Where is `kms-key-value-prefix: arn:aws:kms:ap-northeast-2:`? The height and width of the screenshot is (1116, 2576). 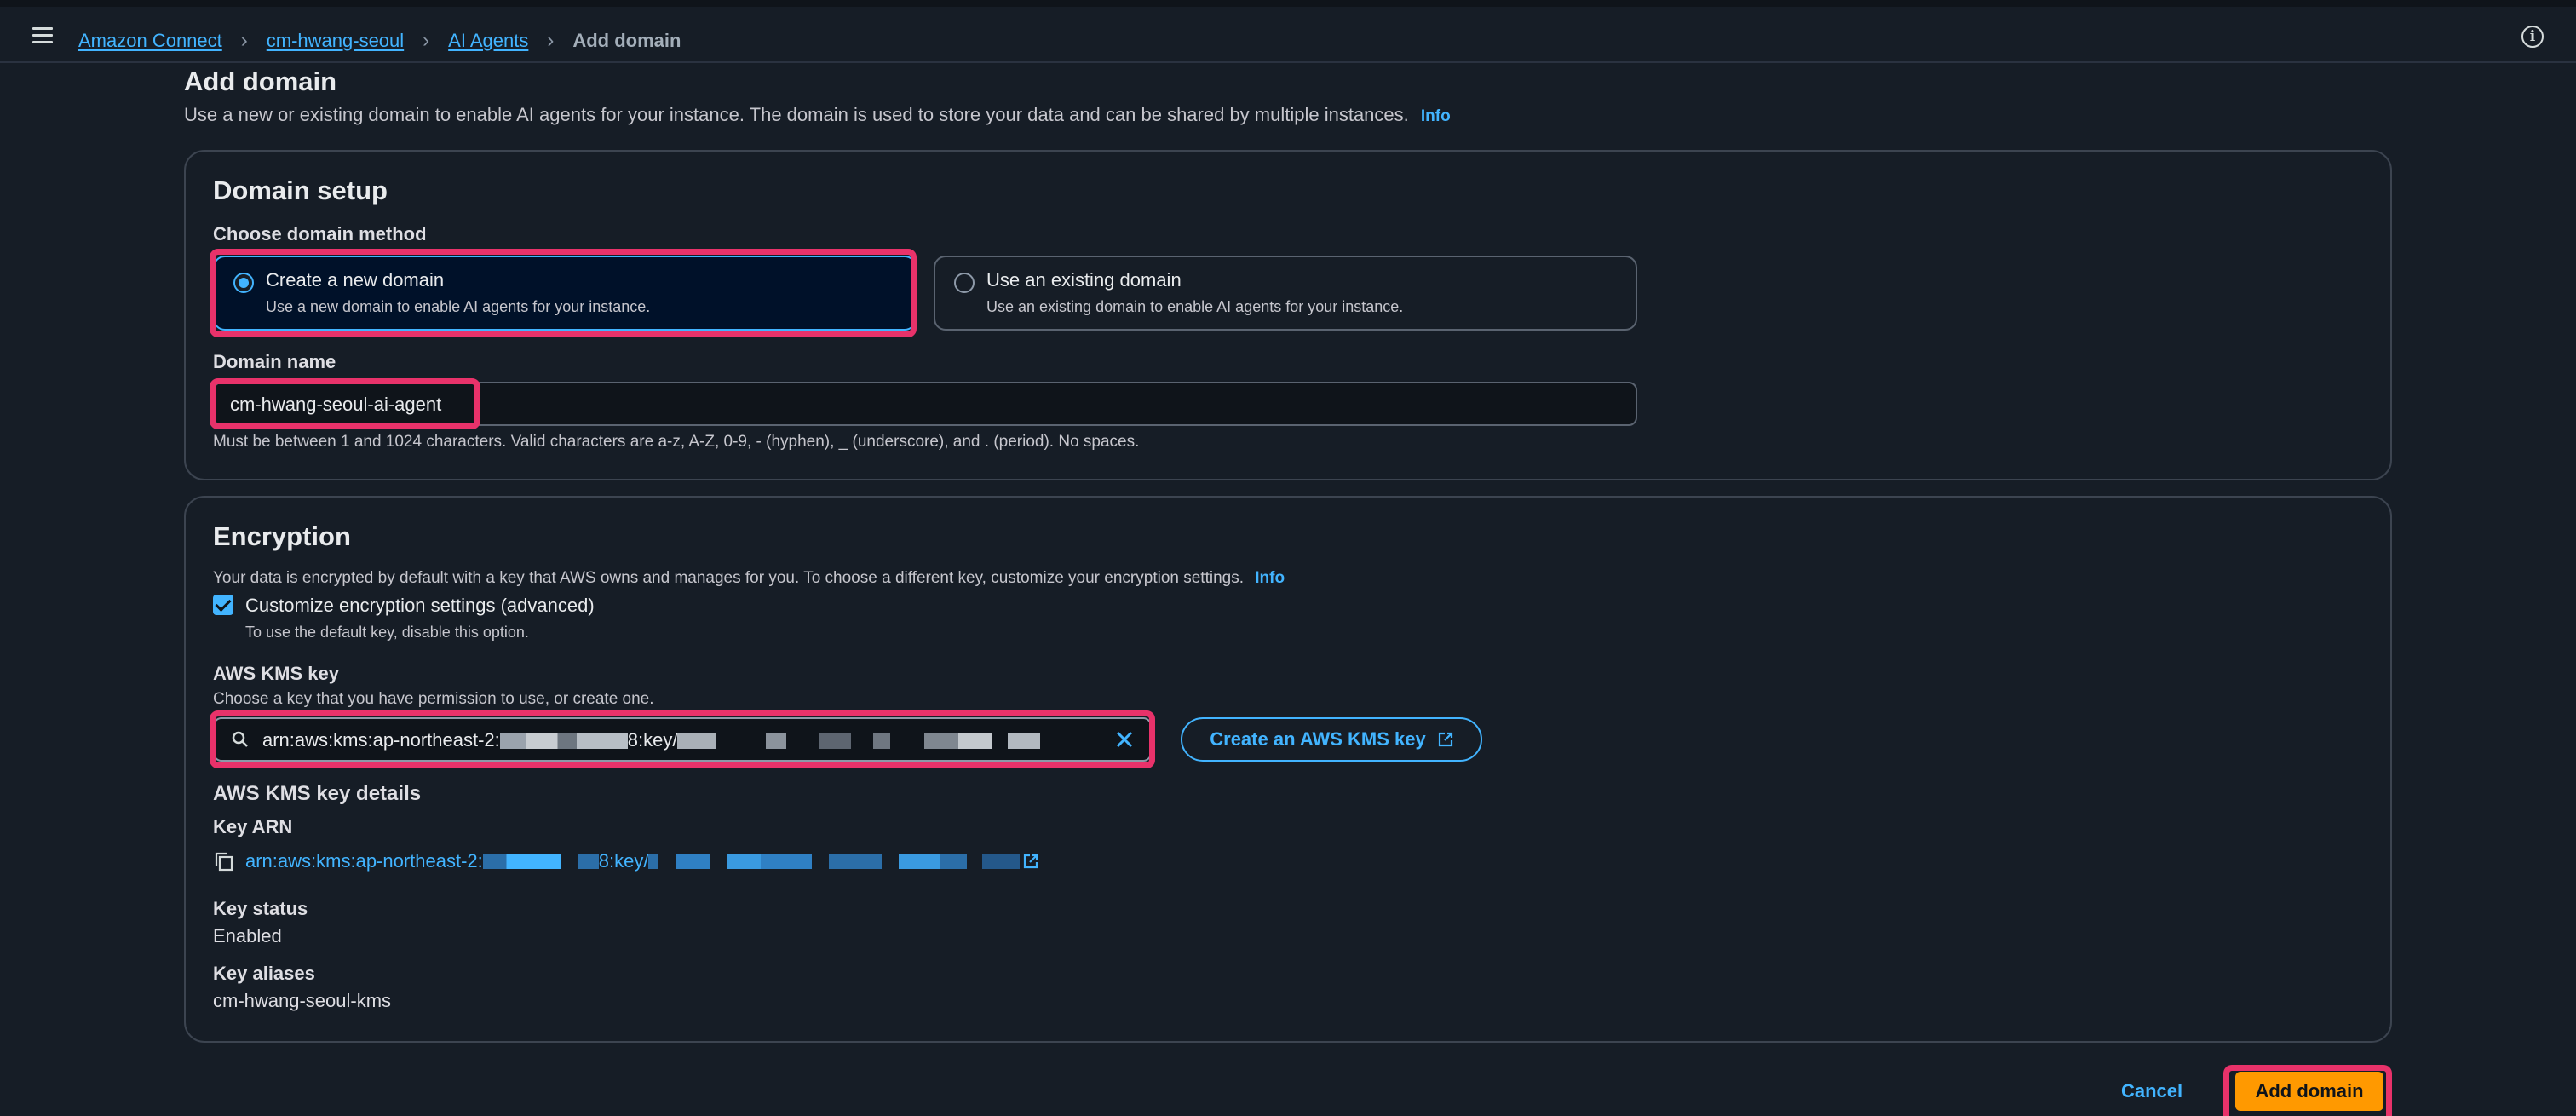 kms-key-value-prefix: arn:aws:kms:ap-northeast-2: is located at coordinates (381, 740).